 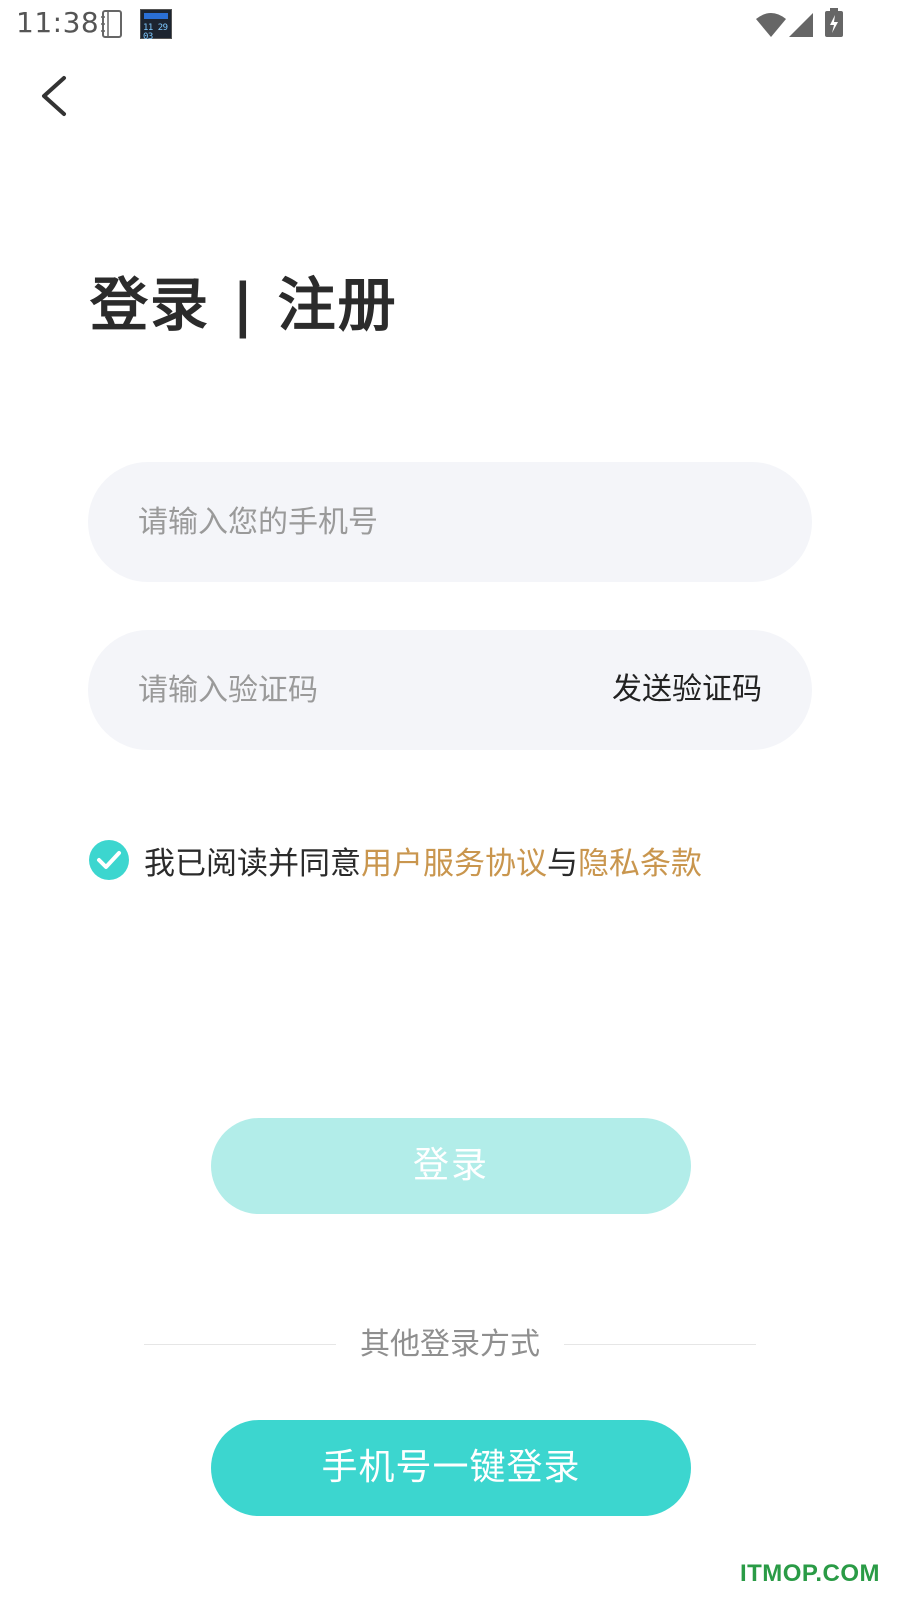 I want to click on notebook-icon, so click(x=111, y=24).